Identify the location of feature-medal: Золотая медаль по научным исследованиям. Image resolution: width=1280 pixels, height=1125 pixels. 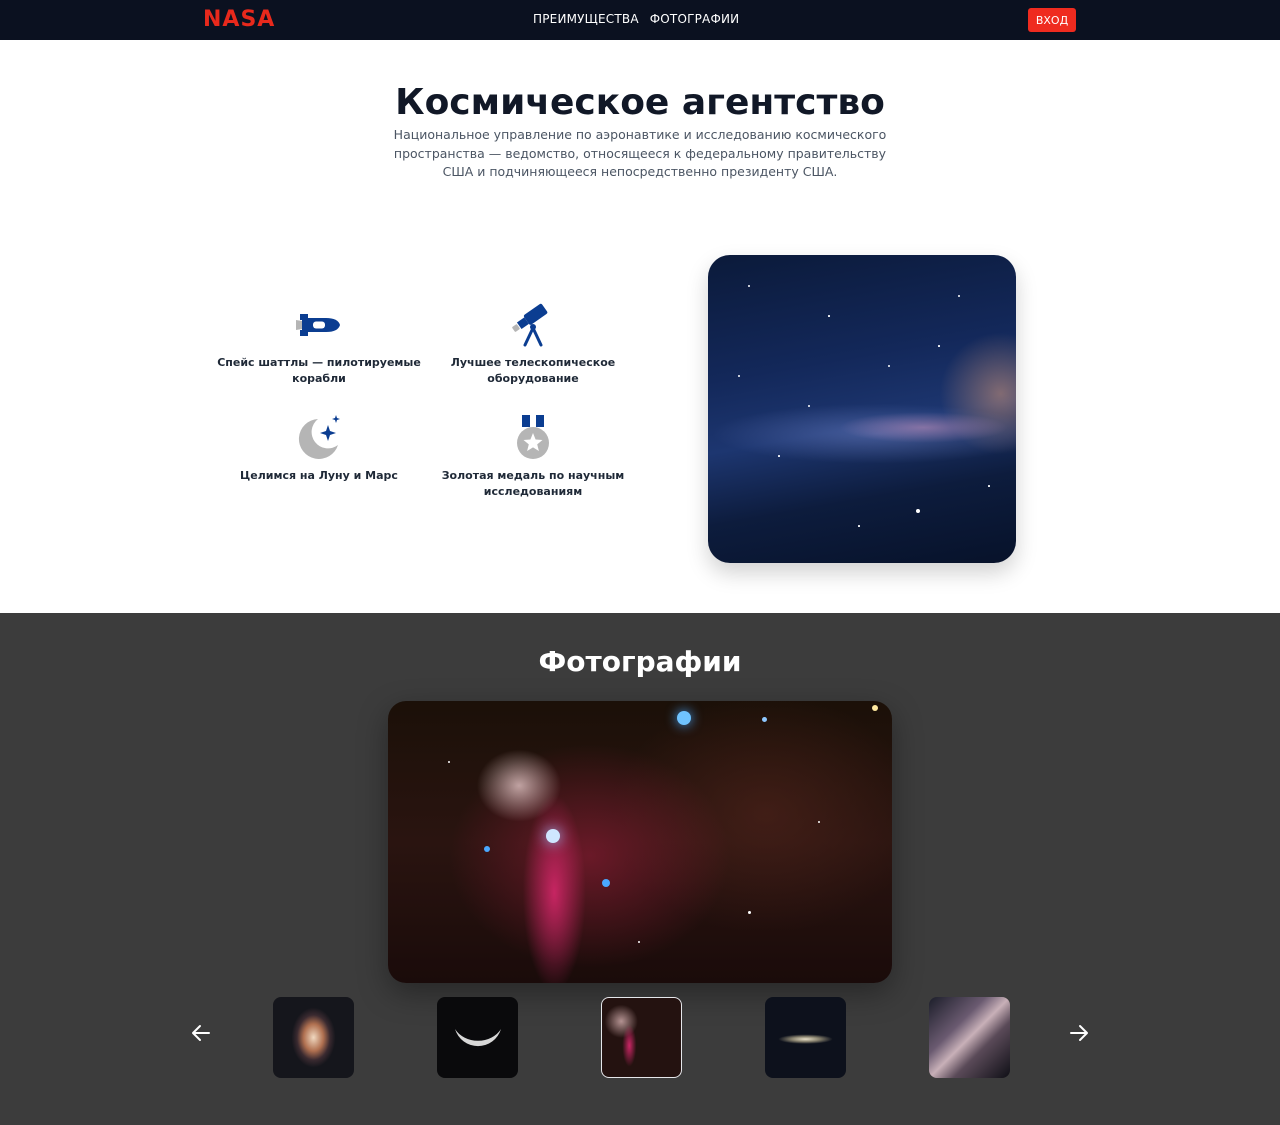
(533, 457).